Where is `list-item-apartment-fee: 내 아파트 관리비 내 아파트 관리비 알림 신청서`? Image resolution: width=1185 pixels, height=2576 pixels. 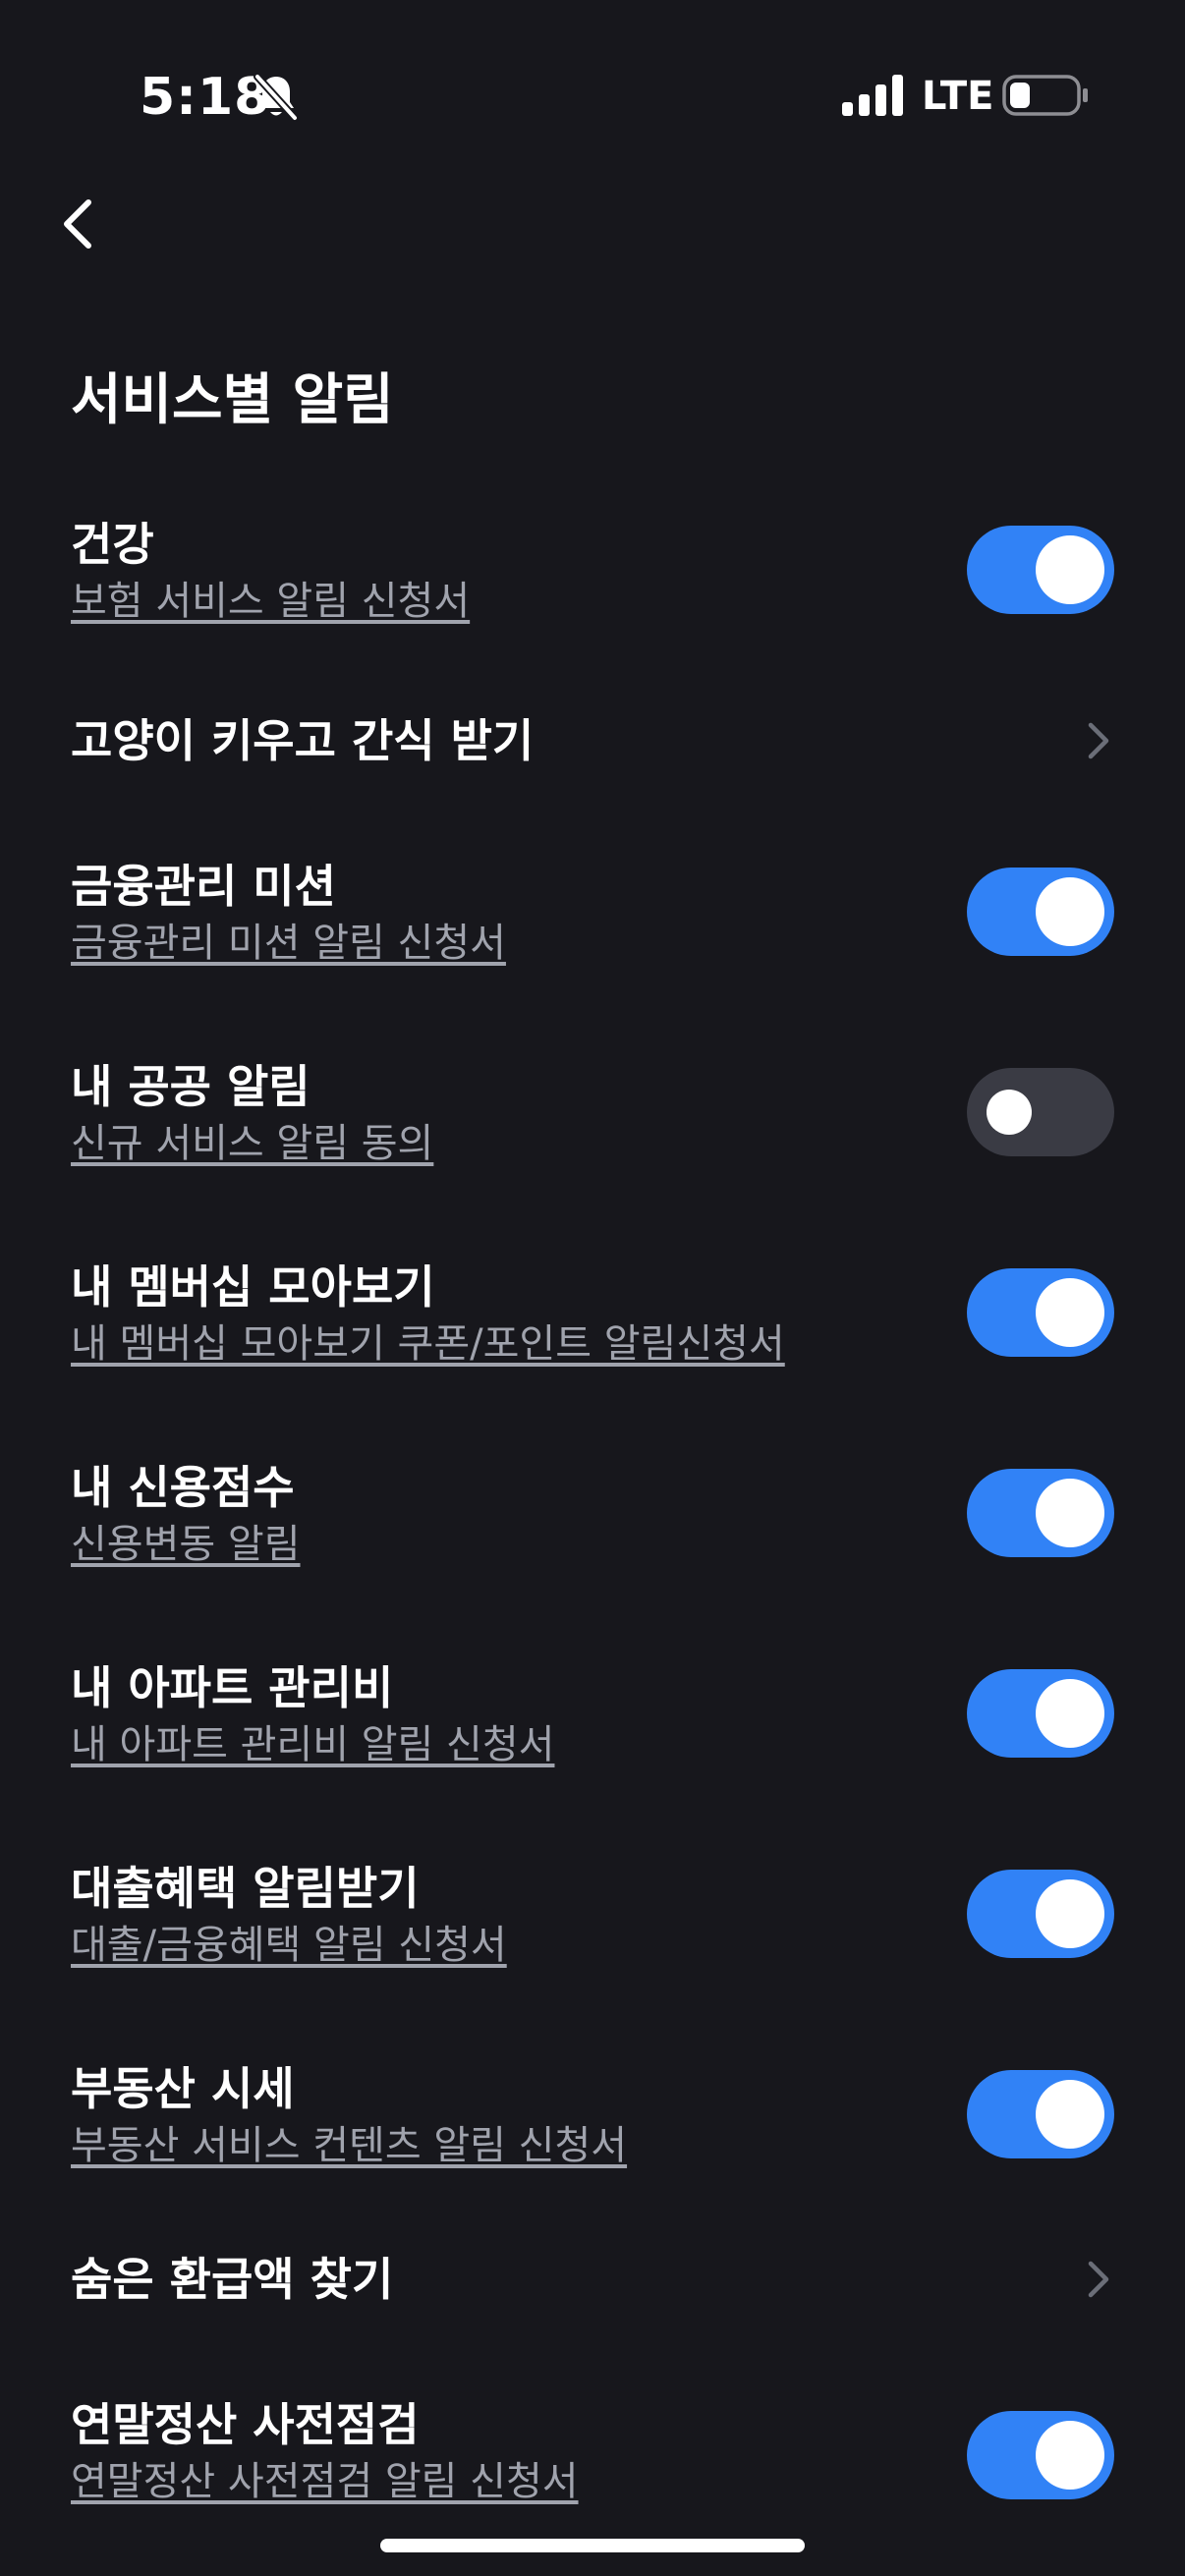 list-item-apartment-fee: 내 아파트 관리비 내 아파트 관리비 알림 신청서 is located at coordinates (592, 1718).